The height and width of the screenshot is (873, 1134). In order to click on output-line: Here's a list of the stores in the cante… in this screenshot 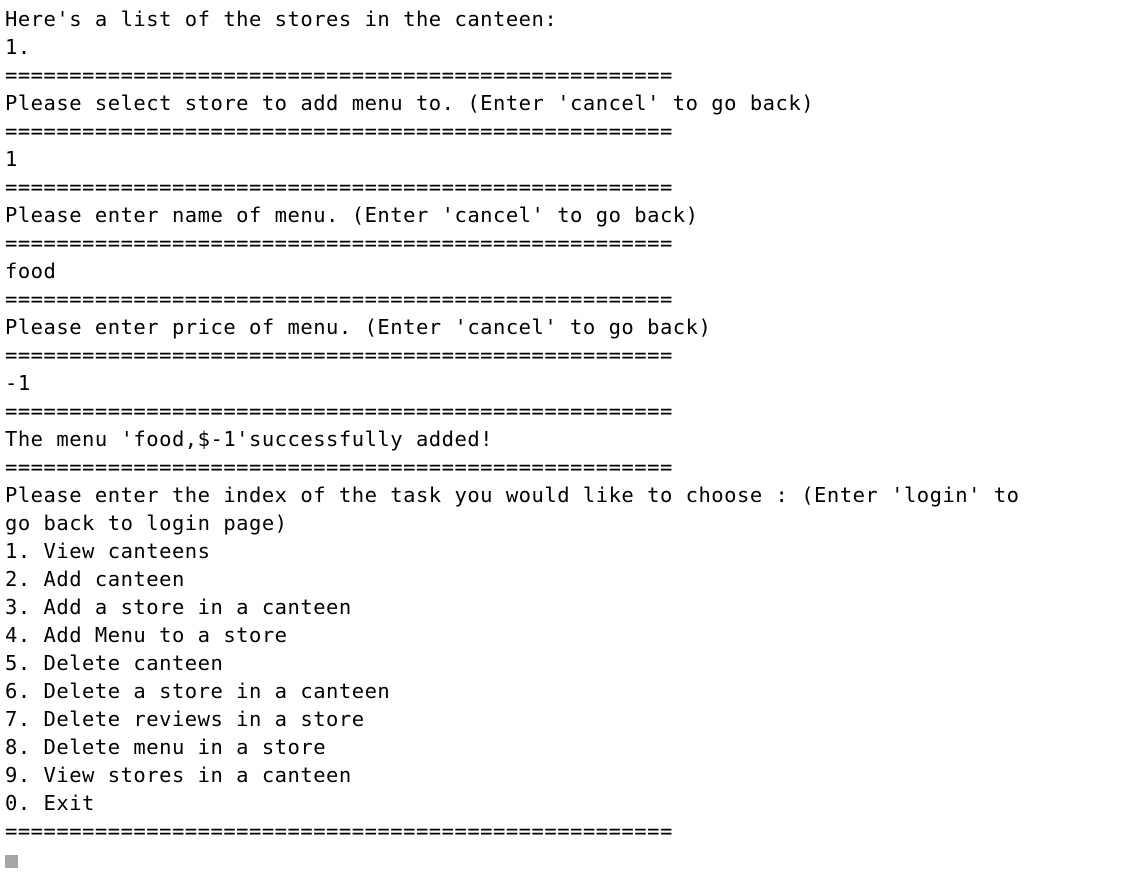, I will do `click(281, 19)`.